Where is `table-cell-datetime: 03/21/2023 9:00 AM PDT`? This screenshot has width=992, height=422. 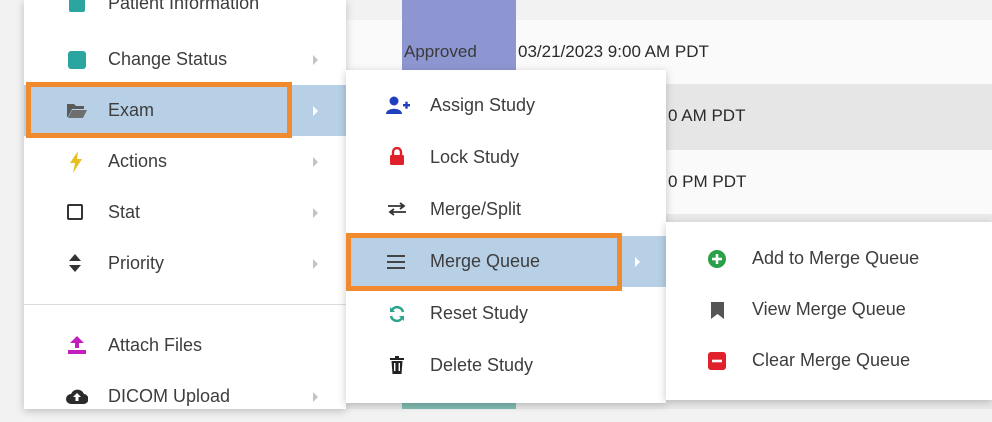 table-cell-datetime: 03/21/2023 9:00 AM PDT is located at coordinates (613, 51).